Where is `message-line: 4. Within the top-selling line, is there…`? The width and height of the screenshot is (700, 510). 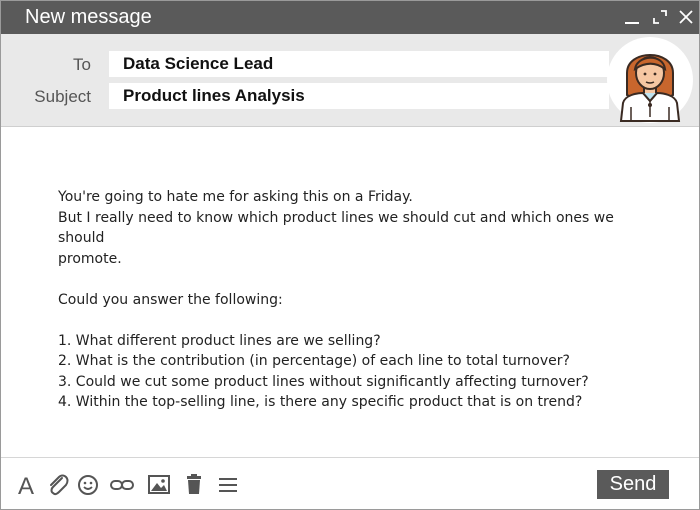 message-line: 4. Within the top-selling line, is there… is located at coordinates (320, 402).